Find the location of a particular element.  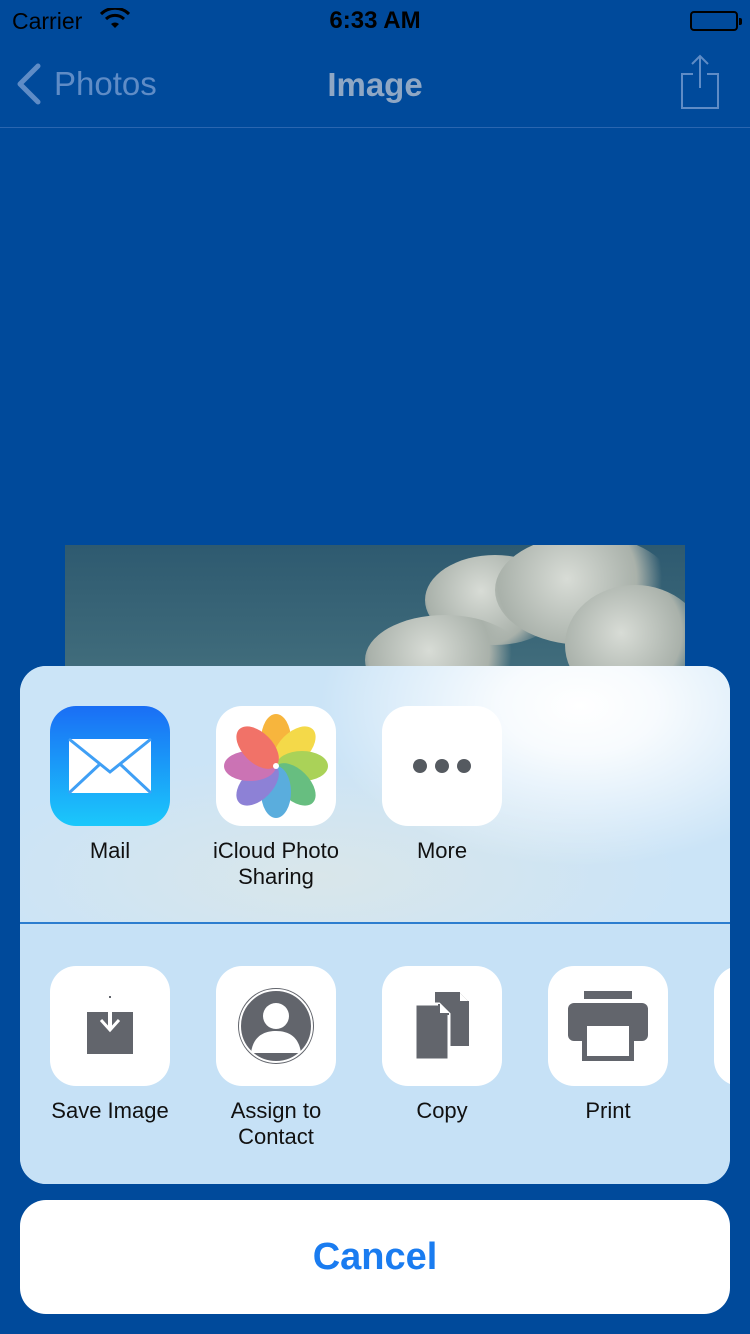

clock: 6:33 AM is located at coordinates (375, 20).